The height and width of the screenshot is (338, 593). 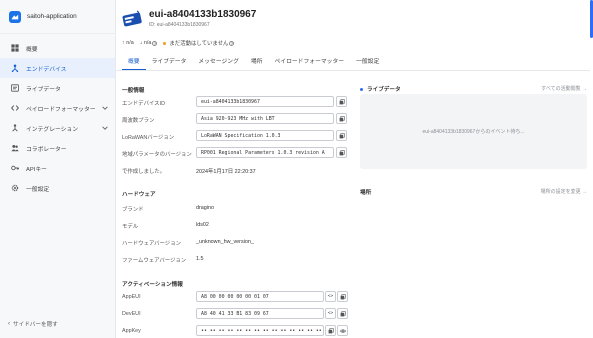 I want to click on sidebar-item-label: インテグレーション, so click(x=52, y=129).